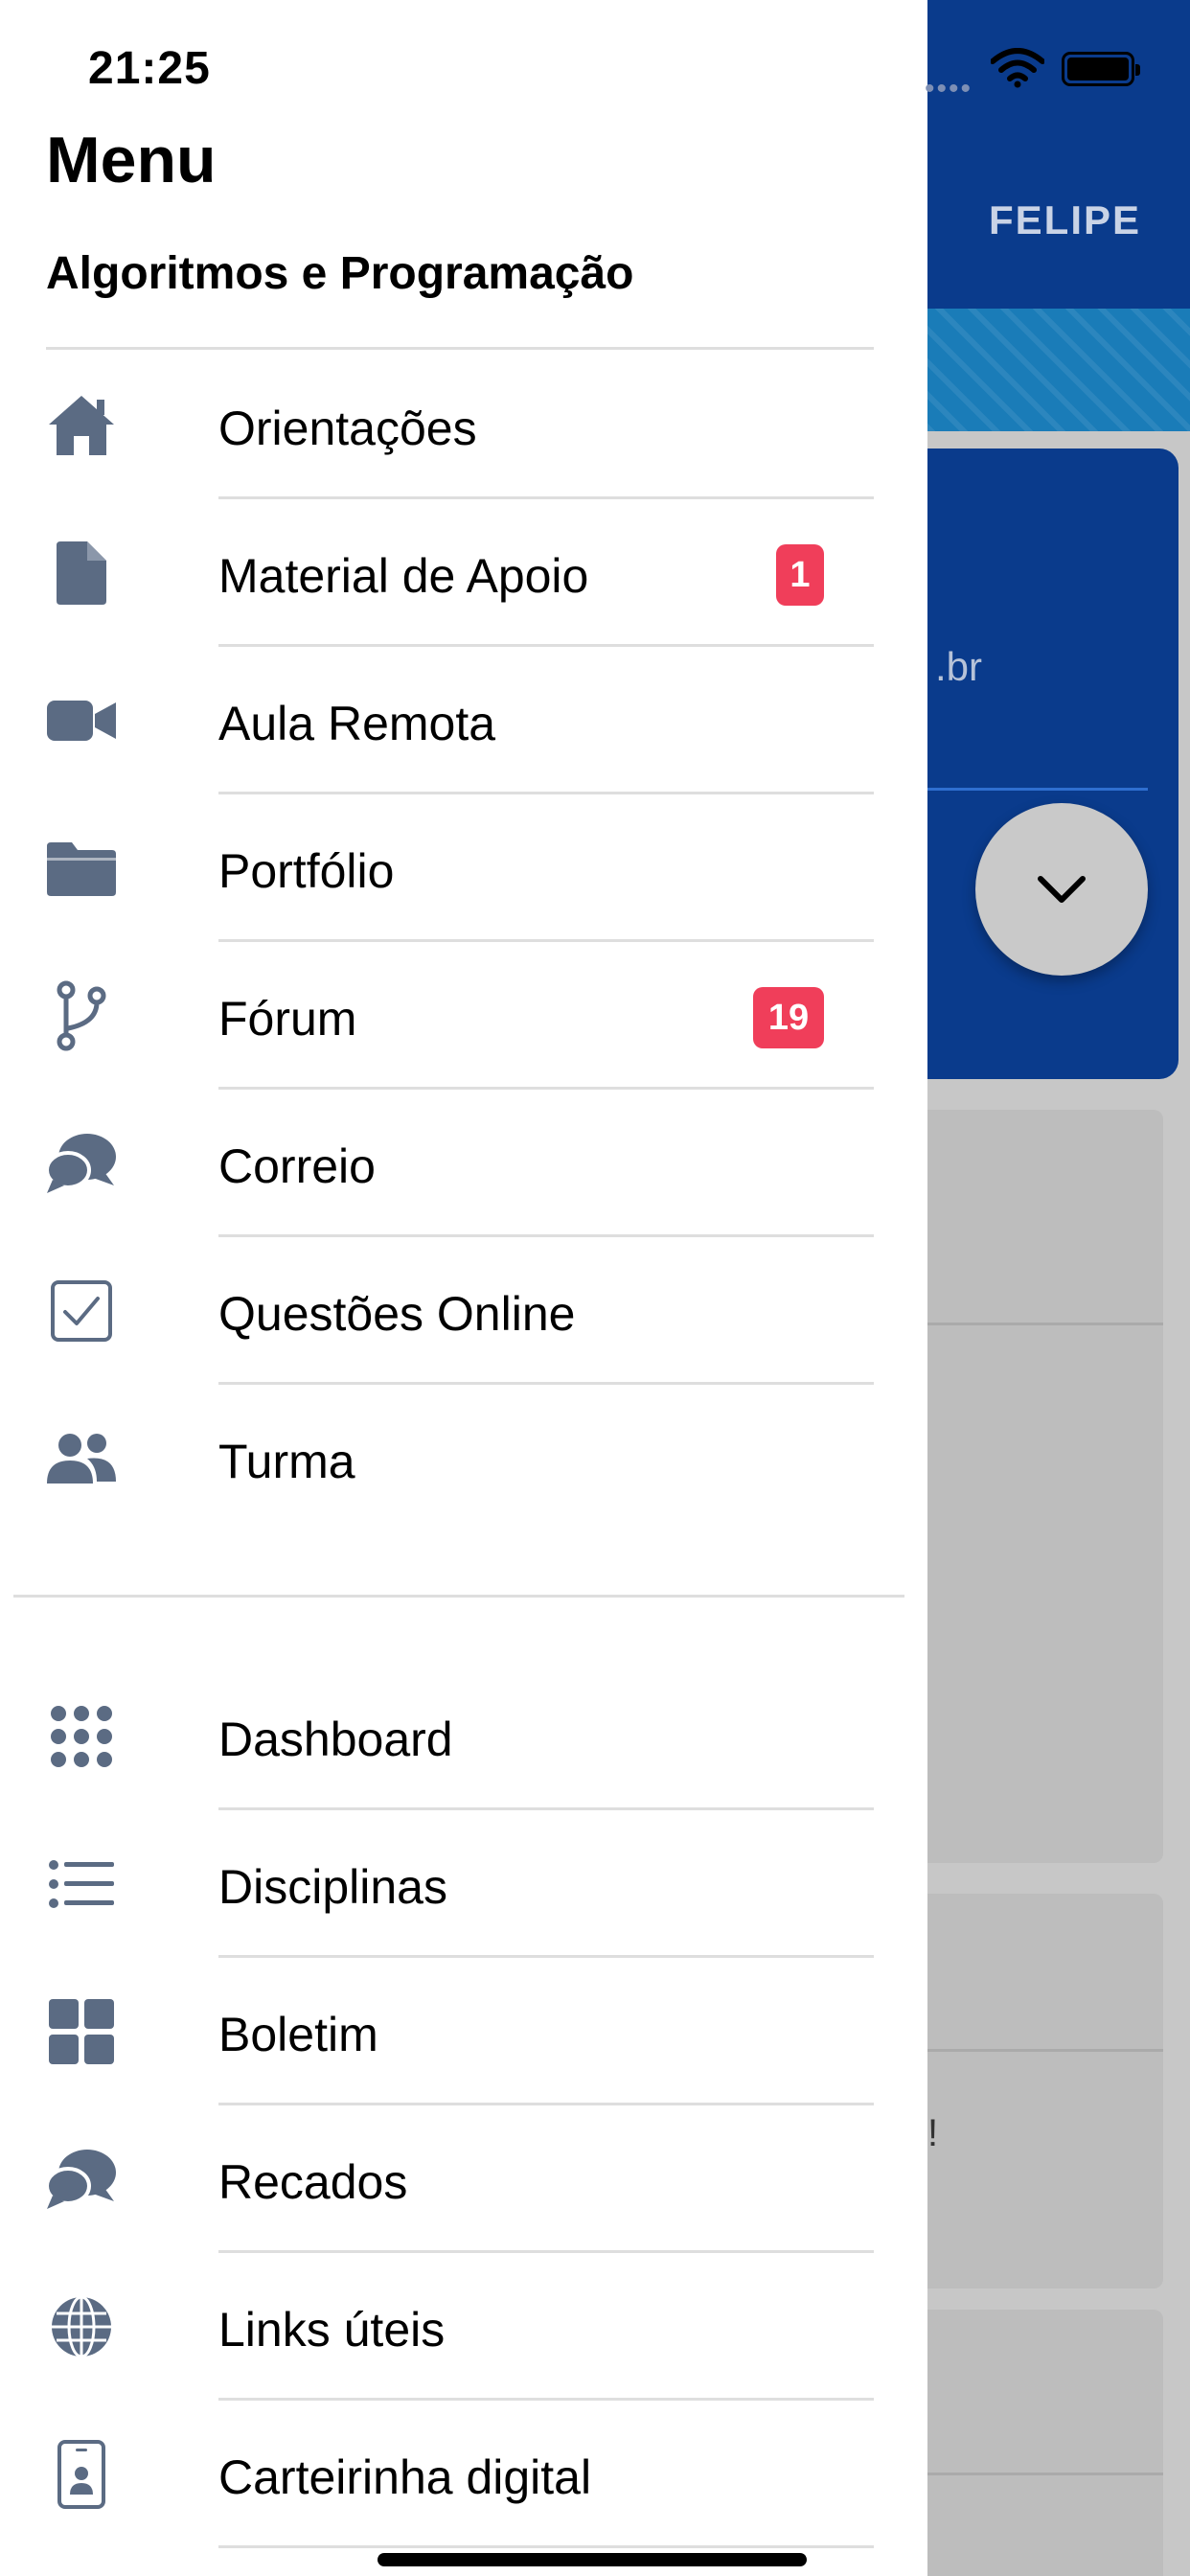  What do you see at coordinates (150, 68) in the screenshot?
I see `status-time: 21:25` at bounding box center [150, 68].